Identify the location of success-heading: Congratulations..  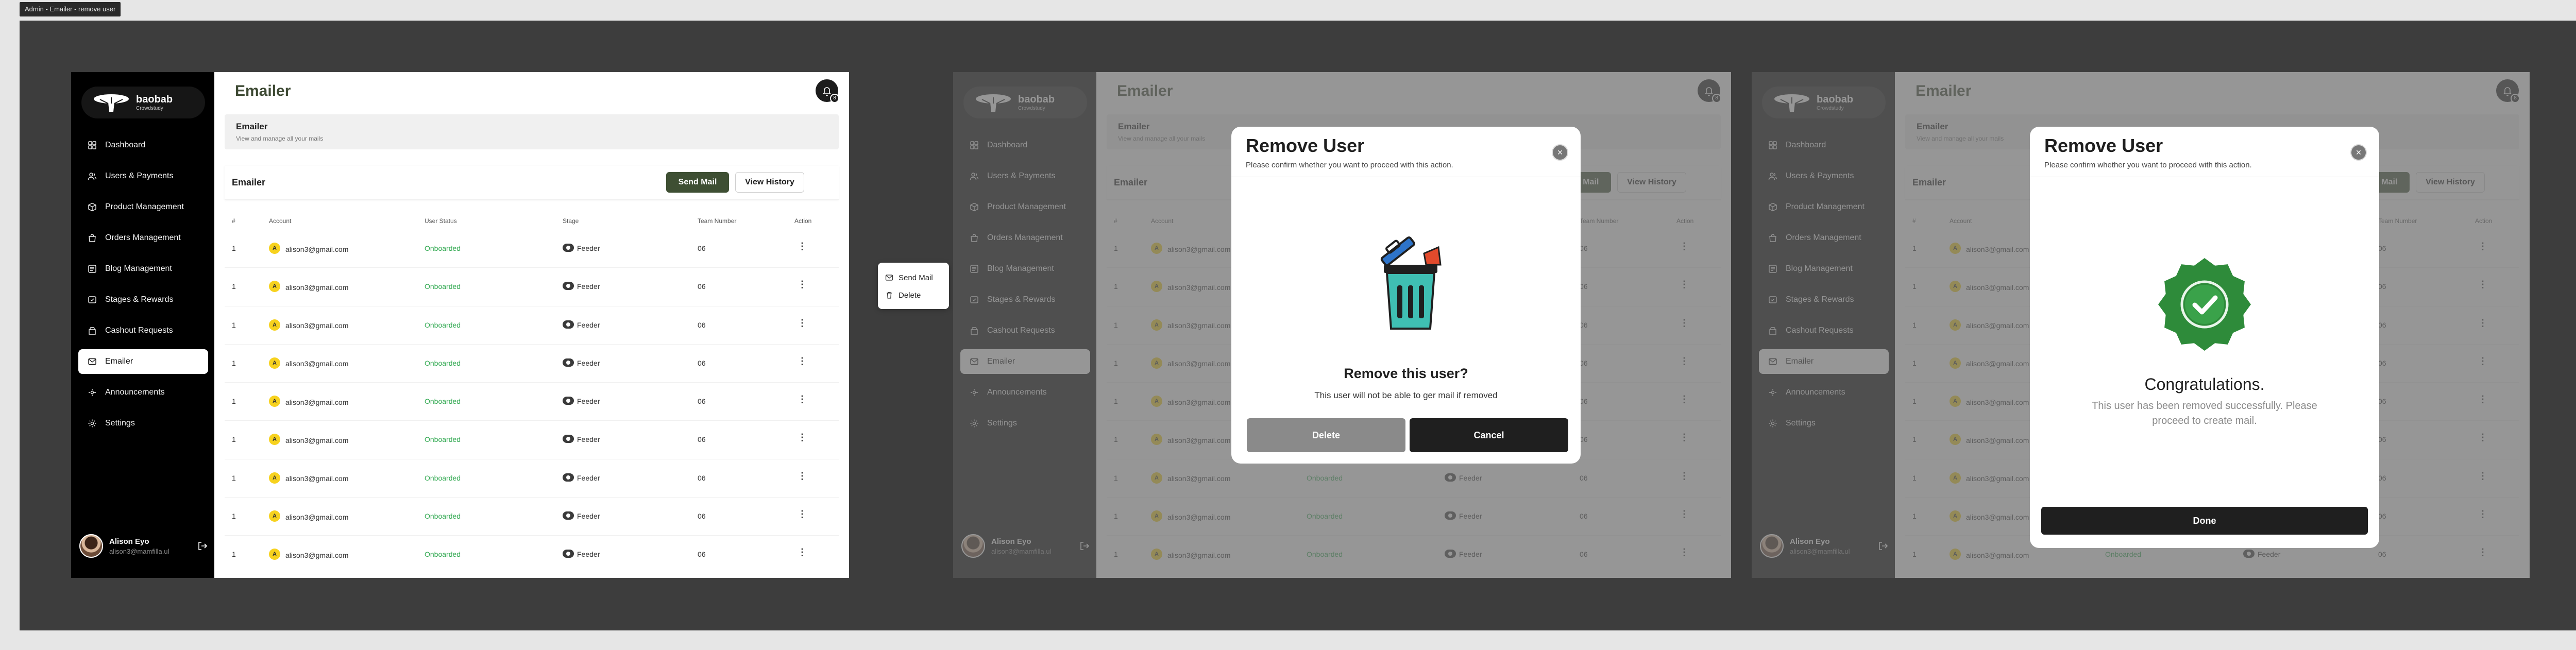
(2204, 384).